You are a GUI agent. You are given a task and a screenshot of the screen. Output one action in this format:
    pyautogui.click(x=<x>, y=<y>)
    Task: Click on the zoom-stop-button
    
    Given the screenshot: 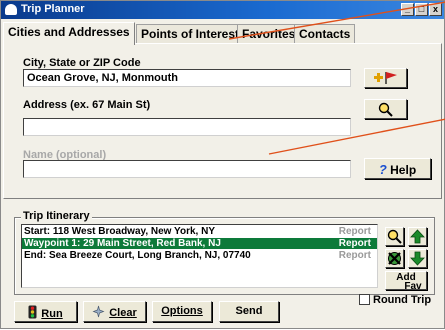 What is the action you would take?
    pyautogui.click(x=394, y=236)
    